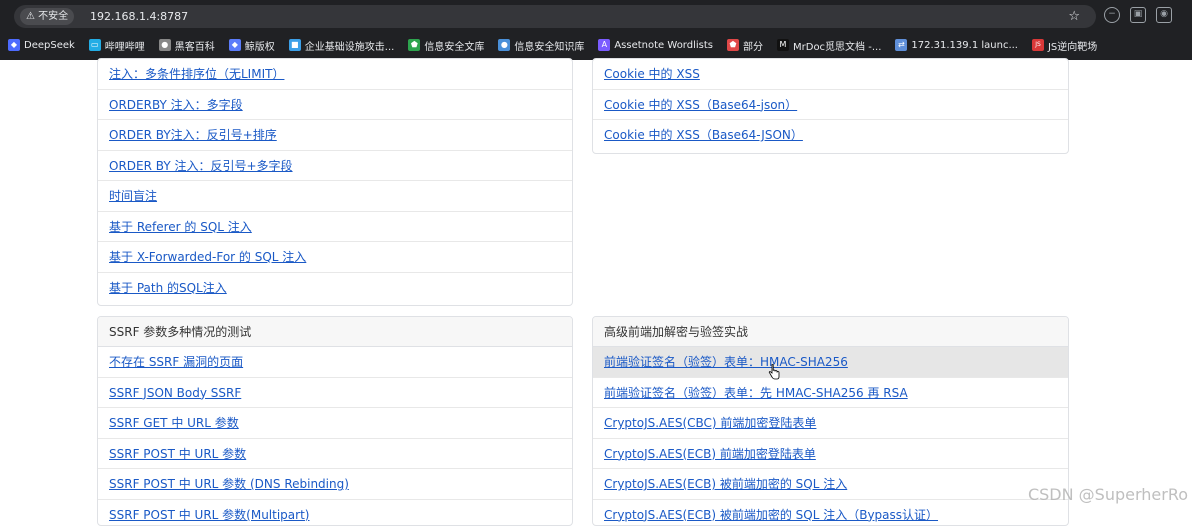 The width and height of the screenshot is (1192, 526). I want to click on list-item: 不存在 SSRF 漏洞的页面, so click(335, 362).